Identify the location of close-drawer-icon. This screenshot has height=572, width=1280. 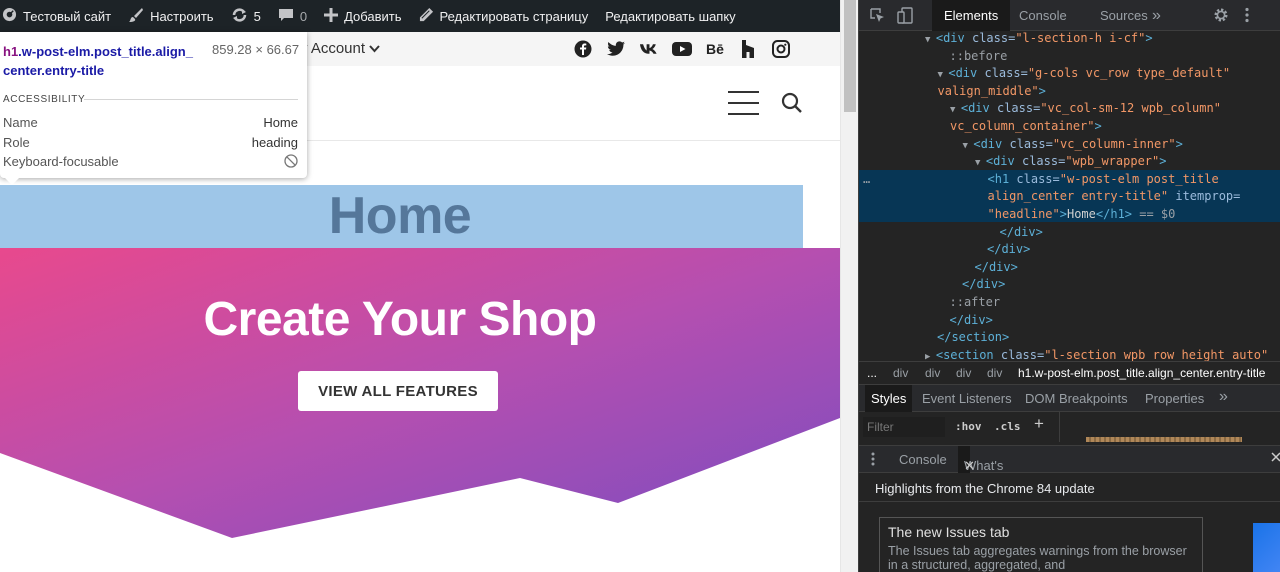
(1275, 458).